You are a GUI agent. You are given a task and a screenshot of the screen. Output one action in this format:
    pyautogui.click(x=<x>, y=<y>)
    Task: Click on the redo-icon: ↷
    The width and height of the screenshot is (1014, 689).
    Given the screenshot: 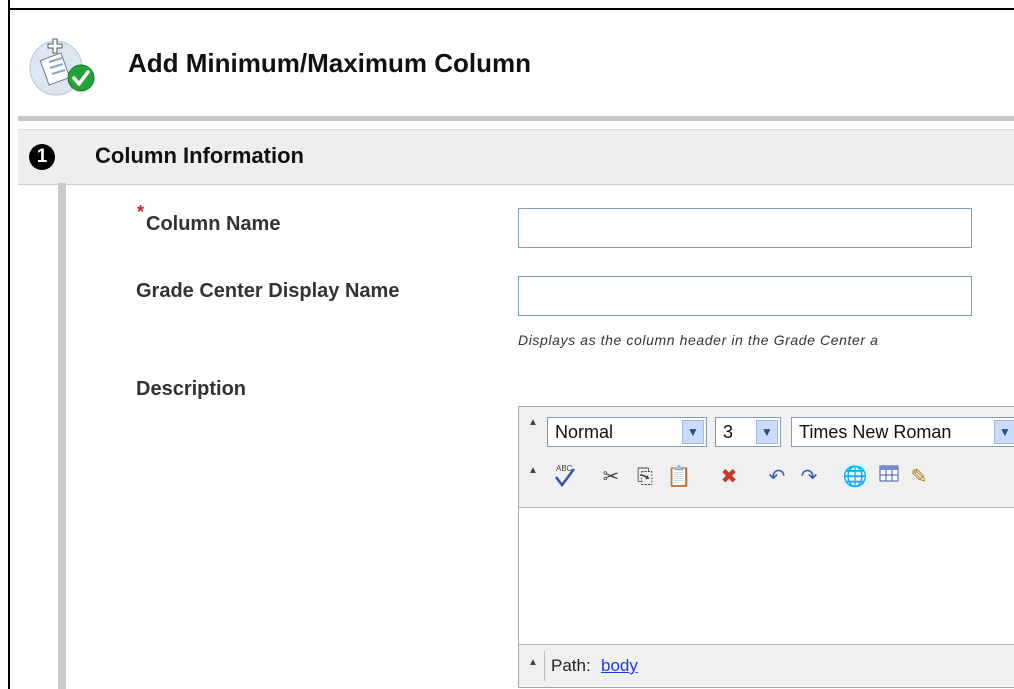 What is the action you would take?
    pyautogui.click(x=809, y=477)
    